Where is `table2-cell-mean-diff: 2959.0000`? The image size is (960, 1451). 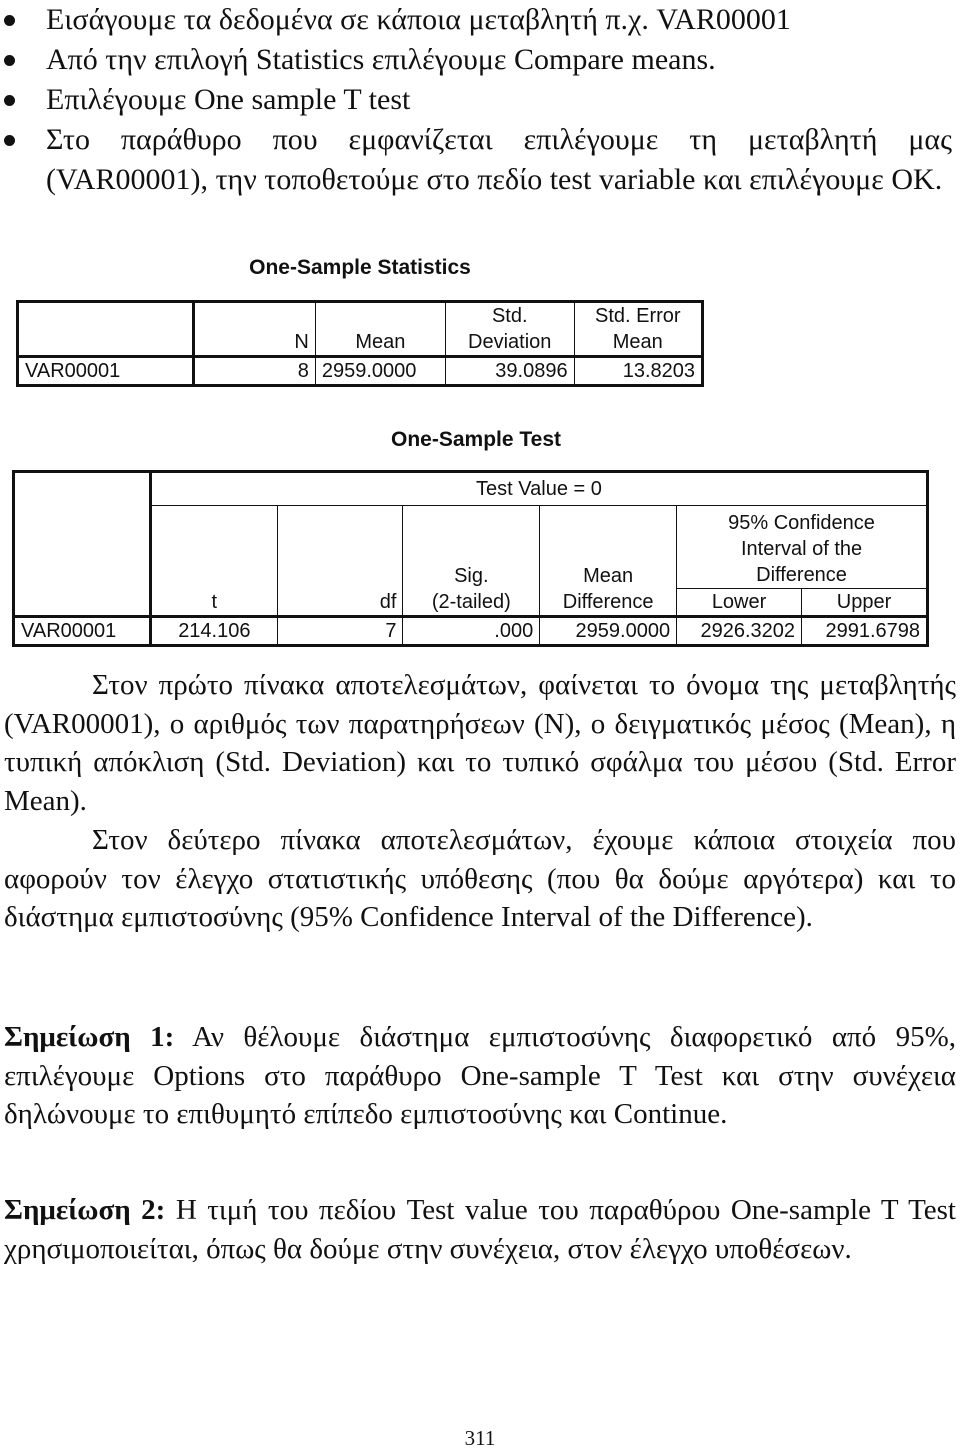 table2-cell-mean-diff: 2959.0000 is located at coordinates (608, 630).